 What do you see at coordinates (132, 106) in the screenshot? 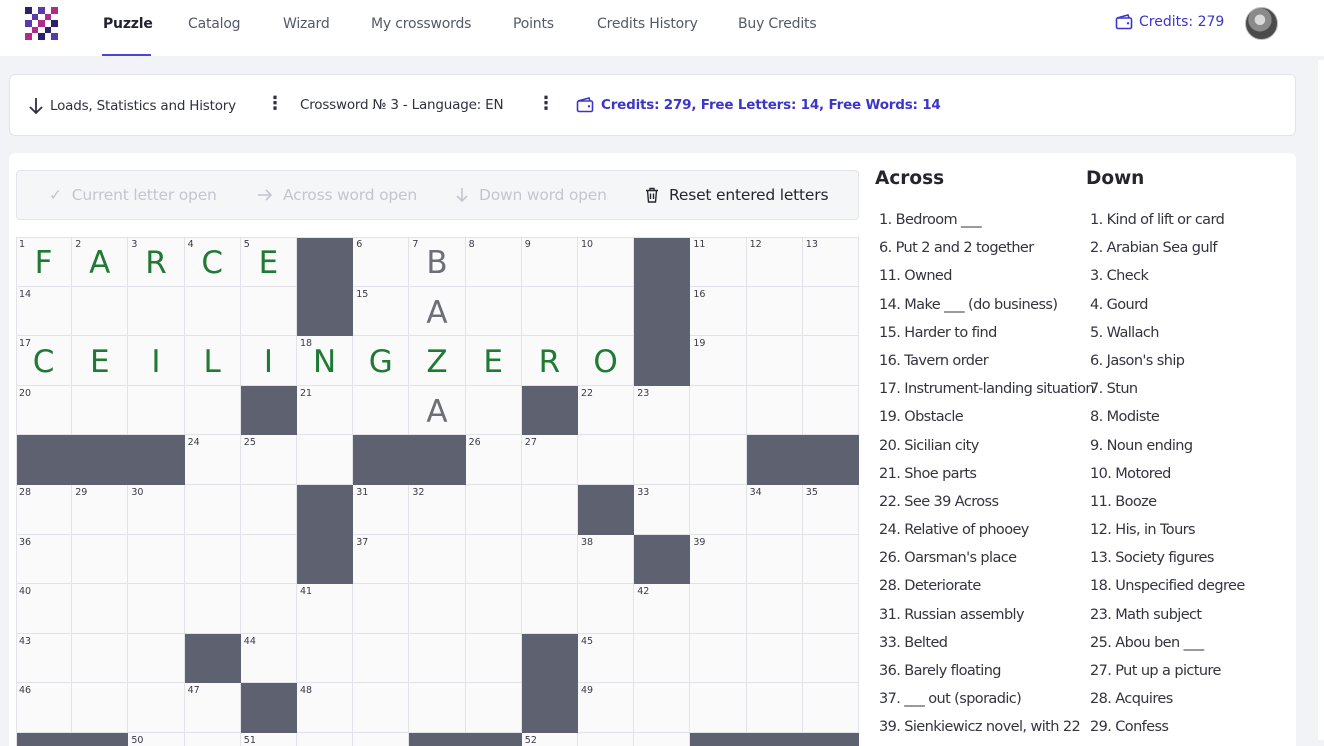
I see `loads-statistics-history-toggle: Loads, Statistics and History` at bounding box center [132, 106].